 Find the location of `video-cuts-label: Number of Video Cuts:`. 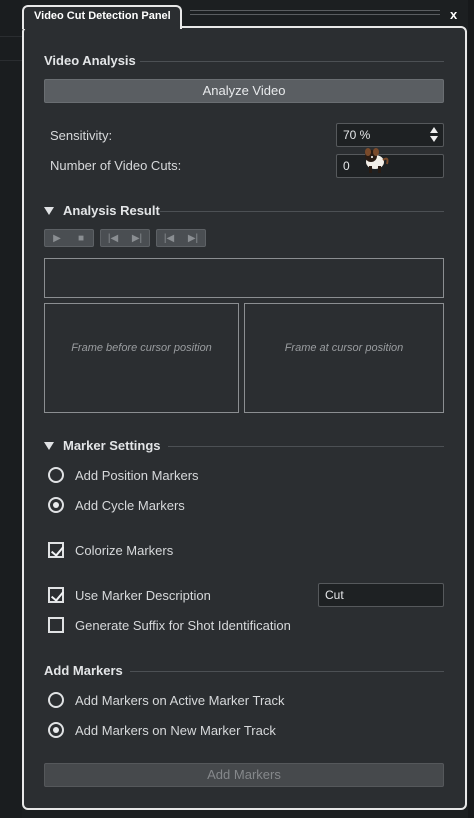

video-cuts-label: Number of Video Cuts: is located at coordinates (116, 165).